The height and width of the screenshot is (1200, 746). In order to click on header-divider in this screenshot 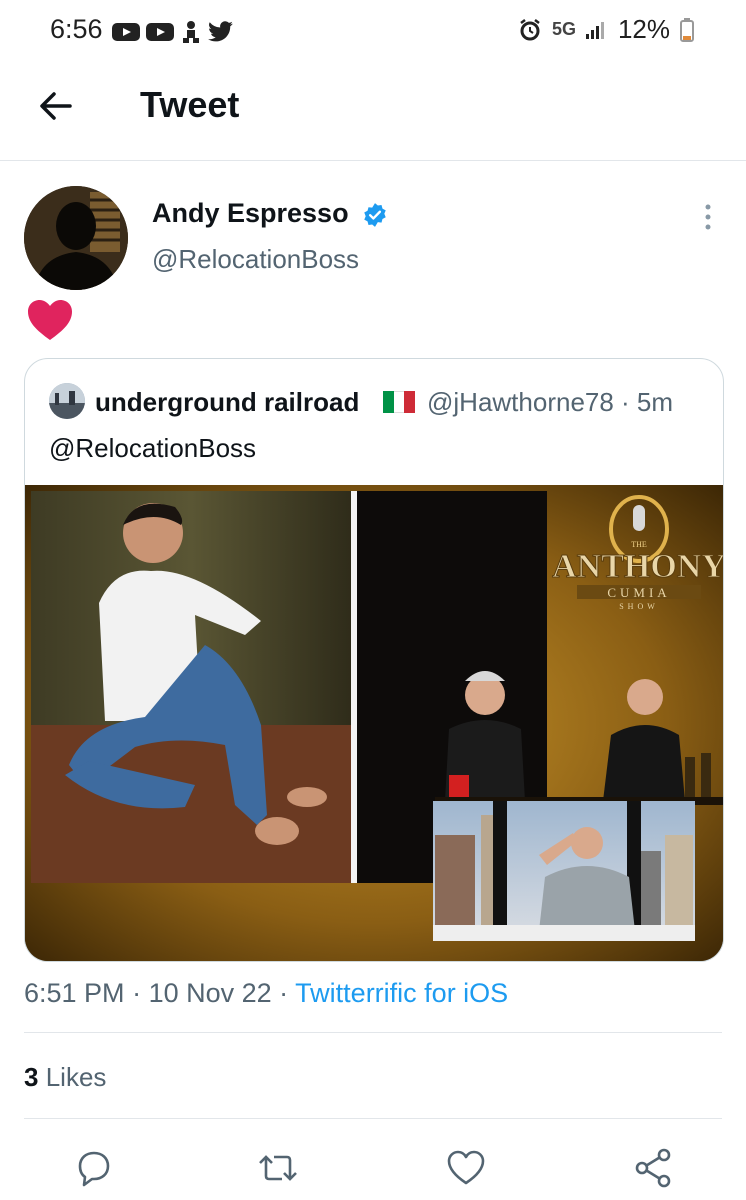, I will do `click(373, 160)`.